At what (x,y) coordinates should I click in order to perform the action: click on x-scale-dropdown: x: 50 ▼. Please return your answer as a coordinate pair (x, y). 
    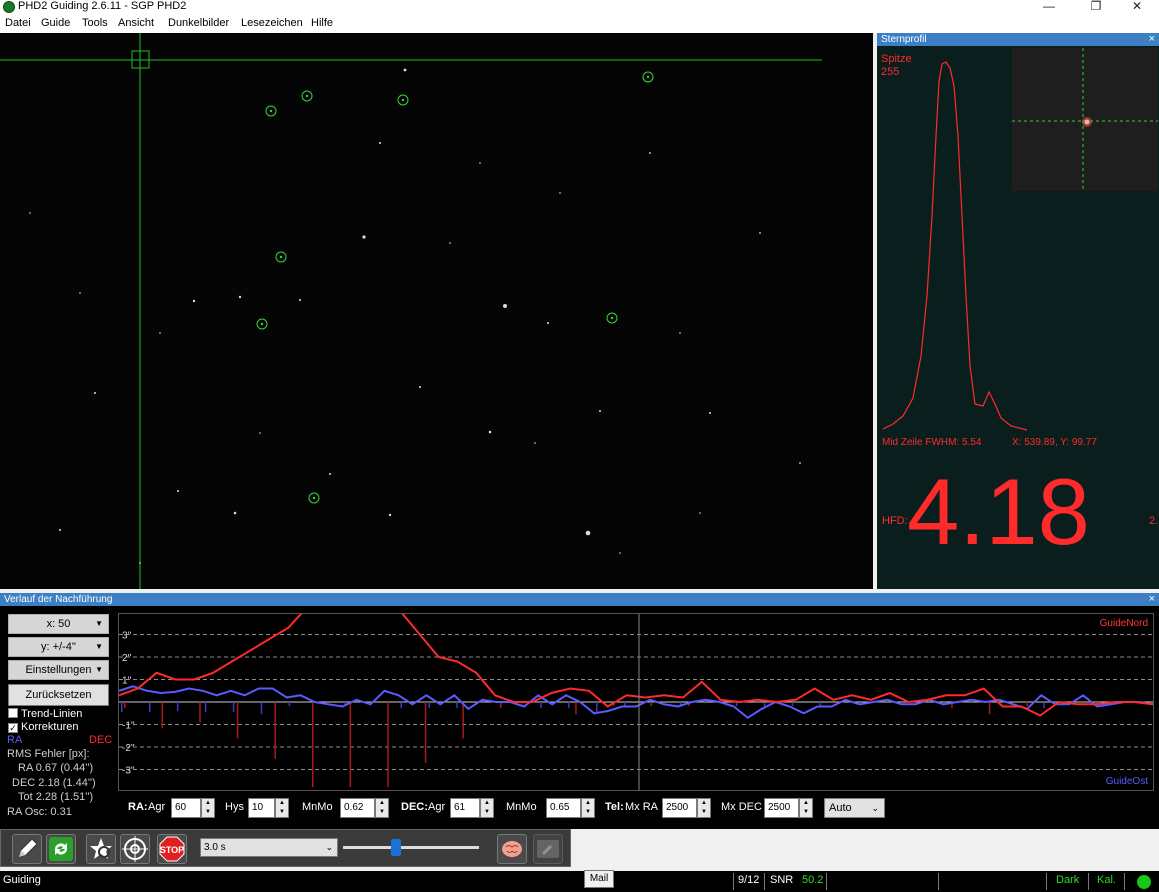
    Looking at the image, I should click on (58, 624).